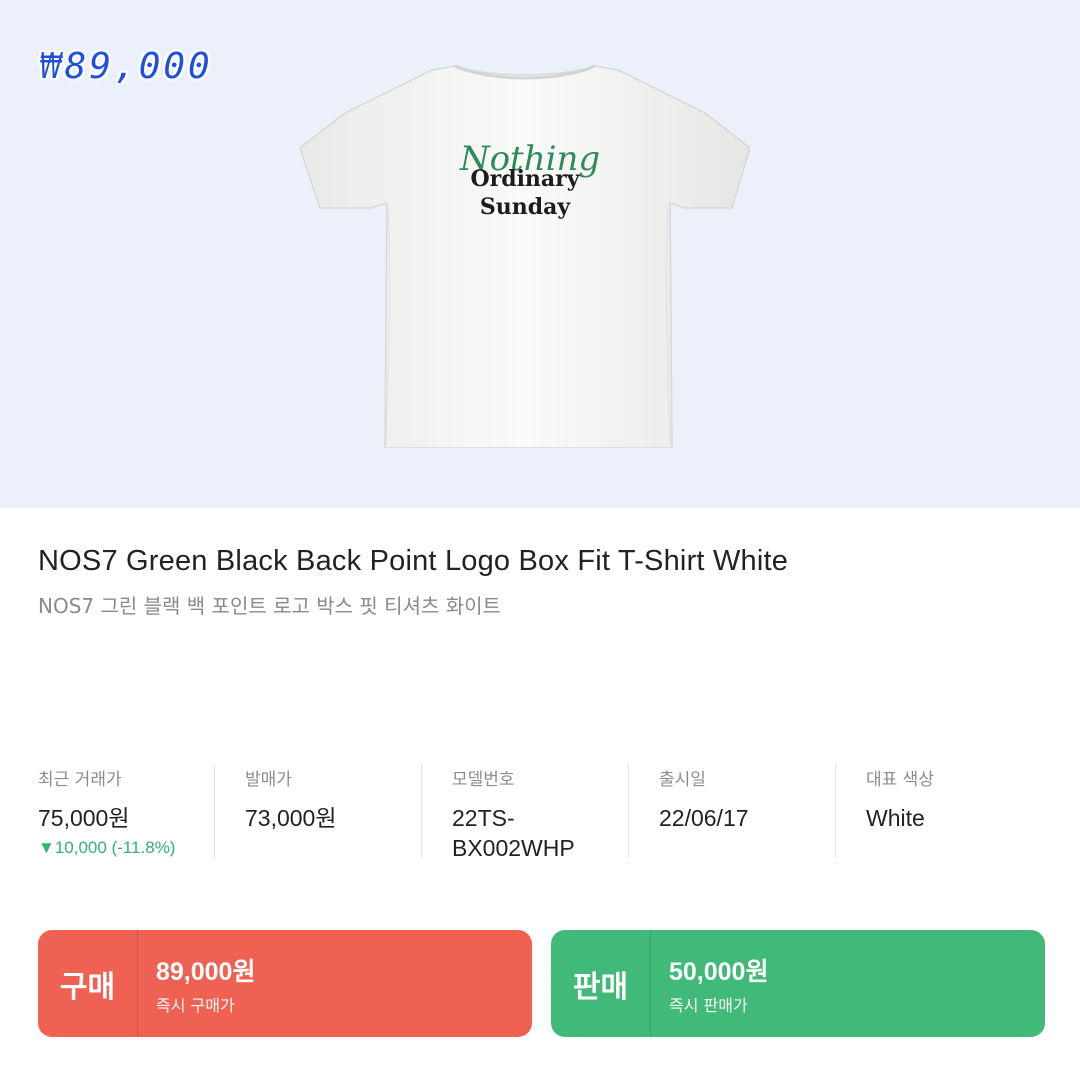 This screenshot has width=1080, height=1080. What do you see at coordinates (483, 780) in the screenshot?
I see `info-label: 모델번호` at bounding box center [483, 780].